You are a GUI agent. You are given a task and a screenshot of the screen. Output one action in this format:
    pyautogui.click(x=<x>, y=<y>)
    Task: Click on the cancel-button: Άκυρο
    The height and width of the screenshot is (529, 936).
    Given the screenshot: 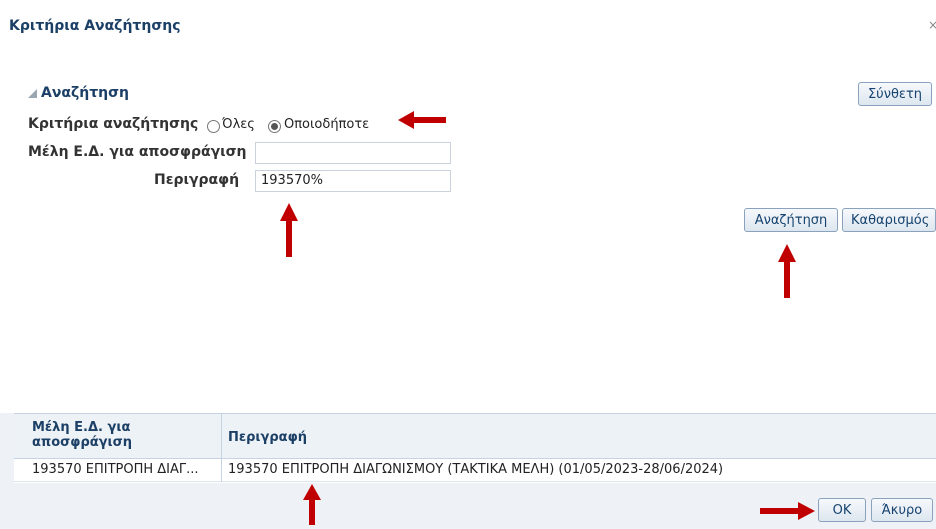 What is the action you would take?
    pyautogui.click(x=902, y=510)
    